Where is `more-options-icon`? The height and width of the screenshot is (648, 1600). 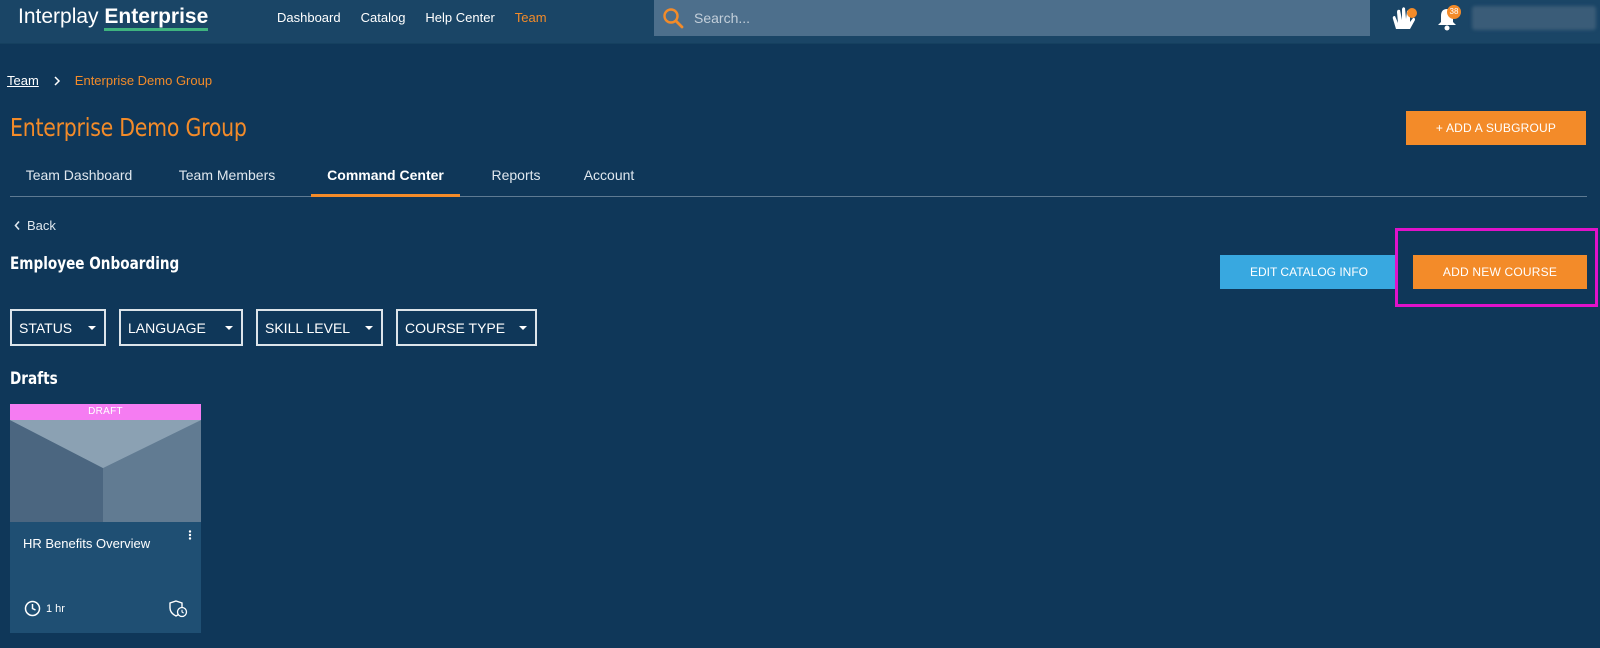 more-options-icon is located at coordinates (190, 536).